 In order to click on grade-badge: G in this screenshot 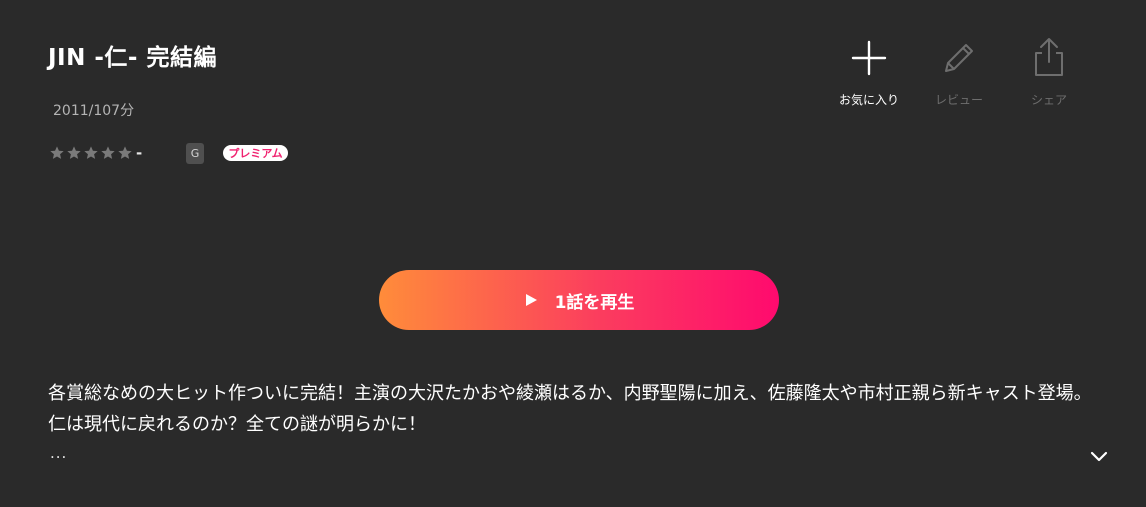, I will do `click(195, 153)`.